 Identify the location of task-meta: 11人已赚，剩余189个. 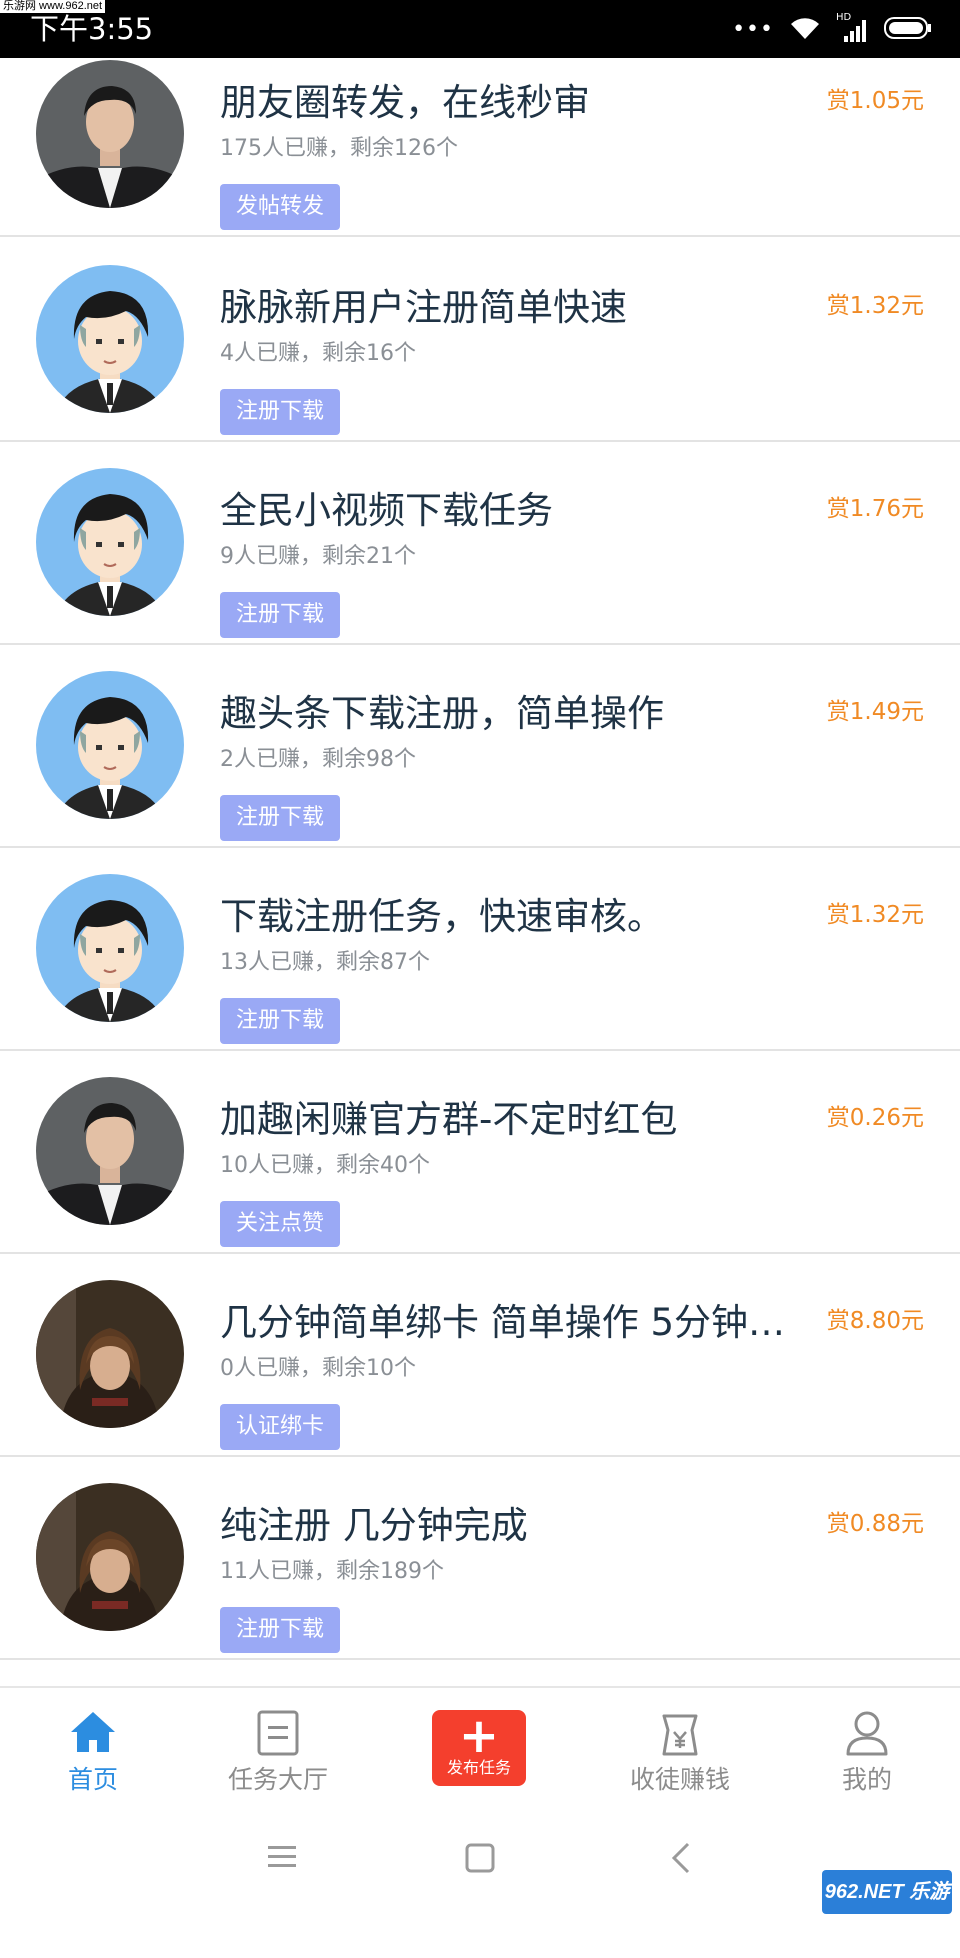
(332, 1571).